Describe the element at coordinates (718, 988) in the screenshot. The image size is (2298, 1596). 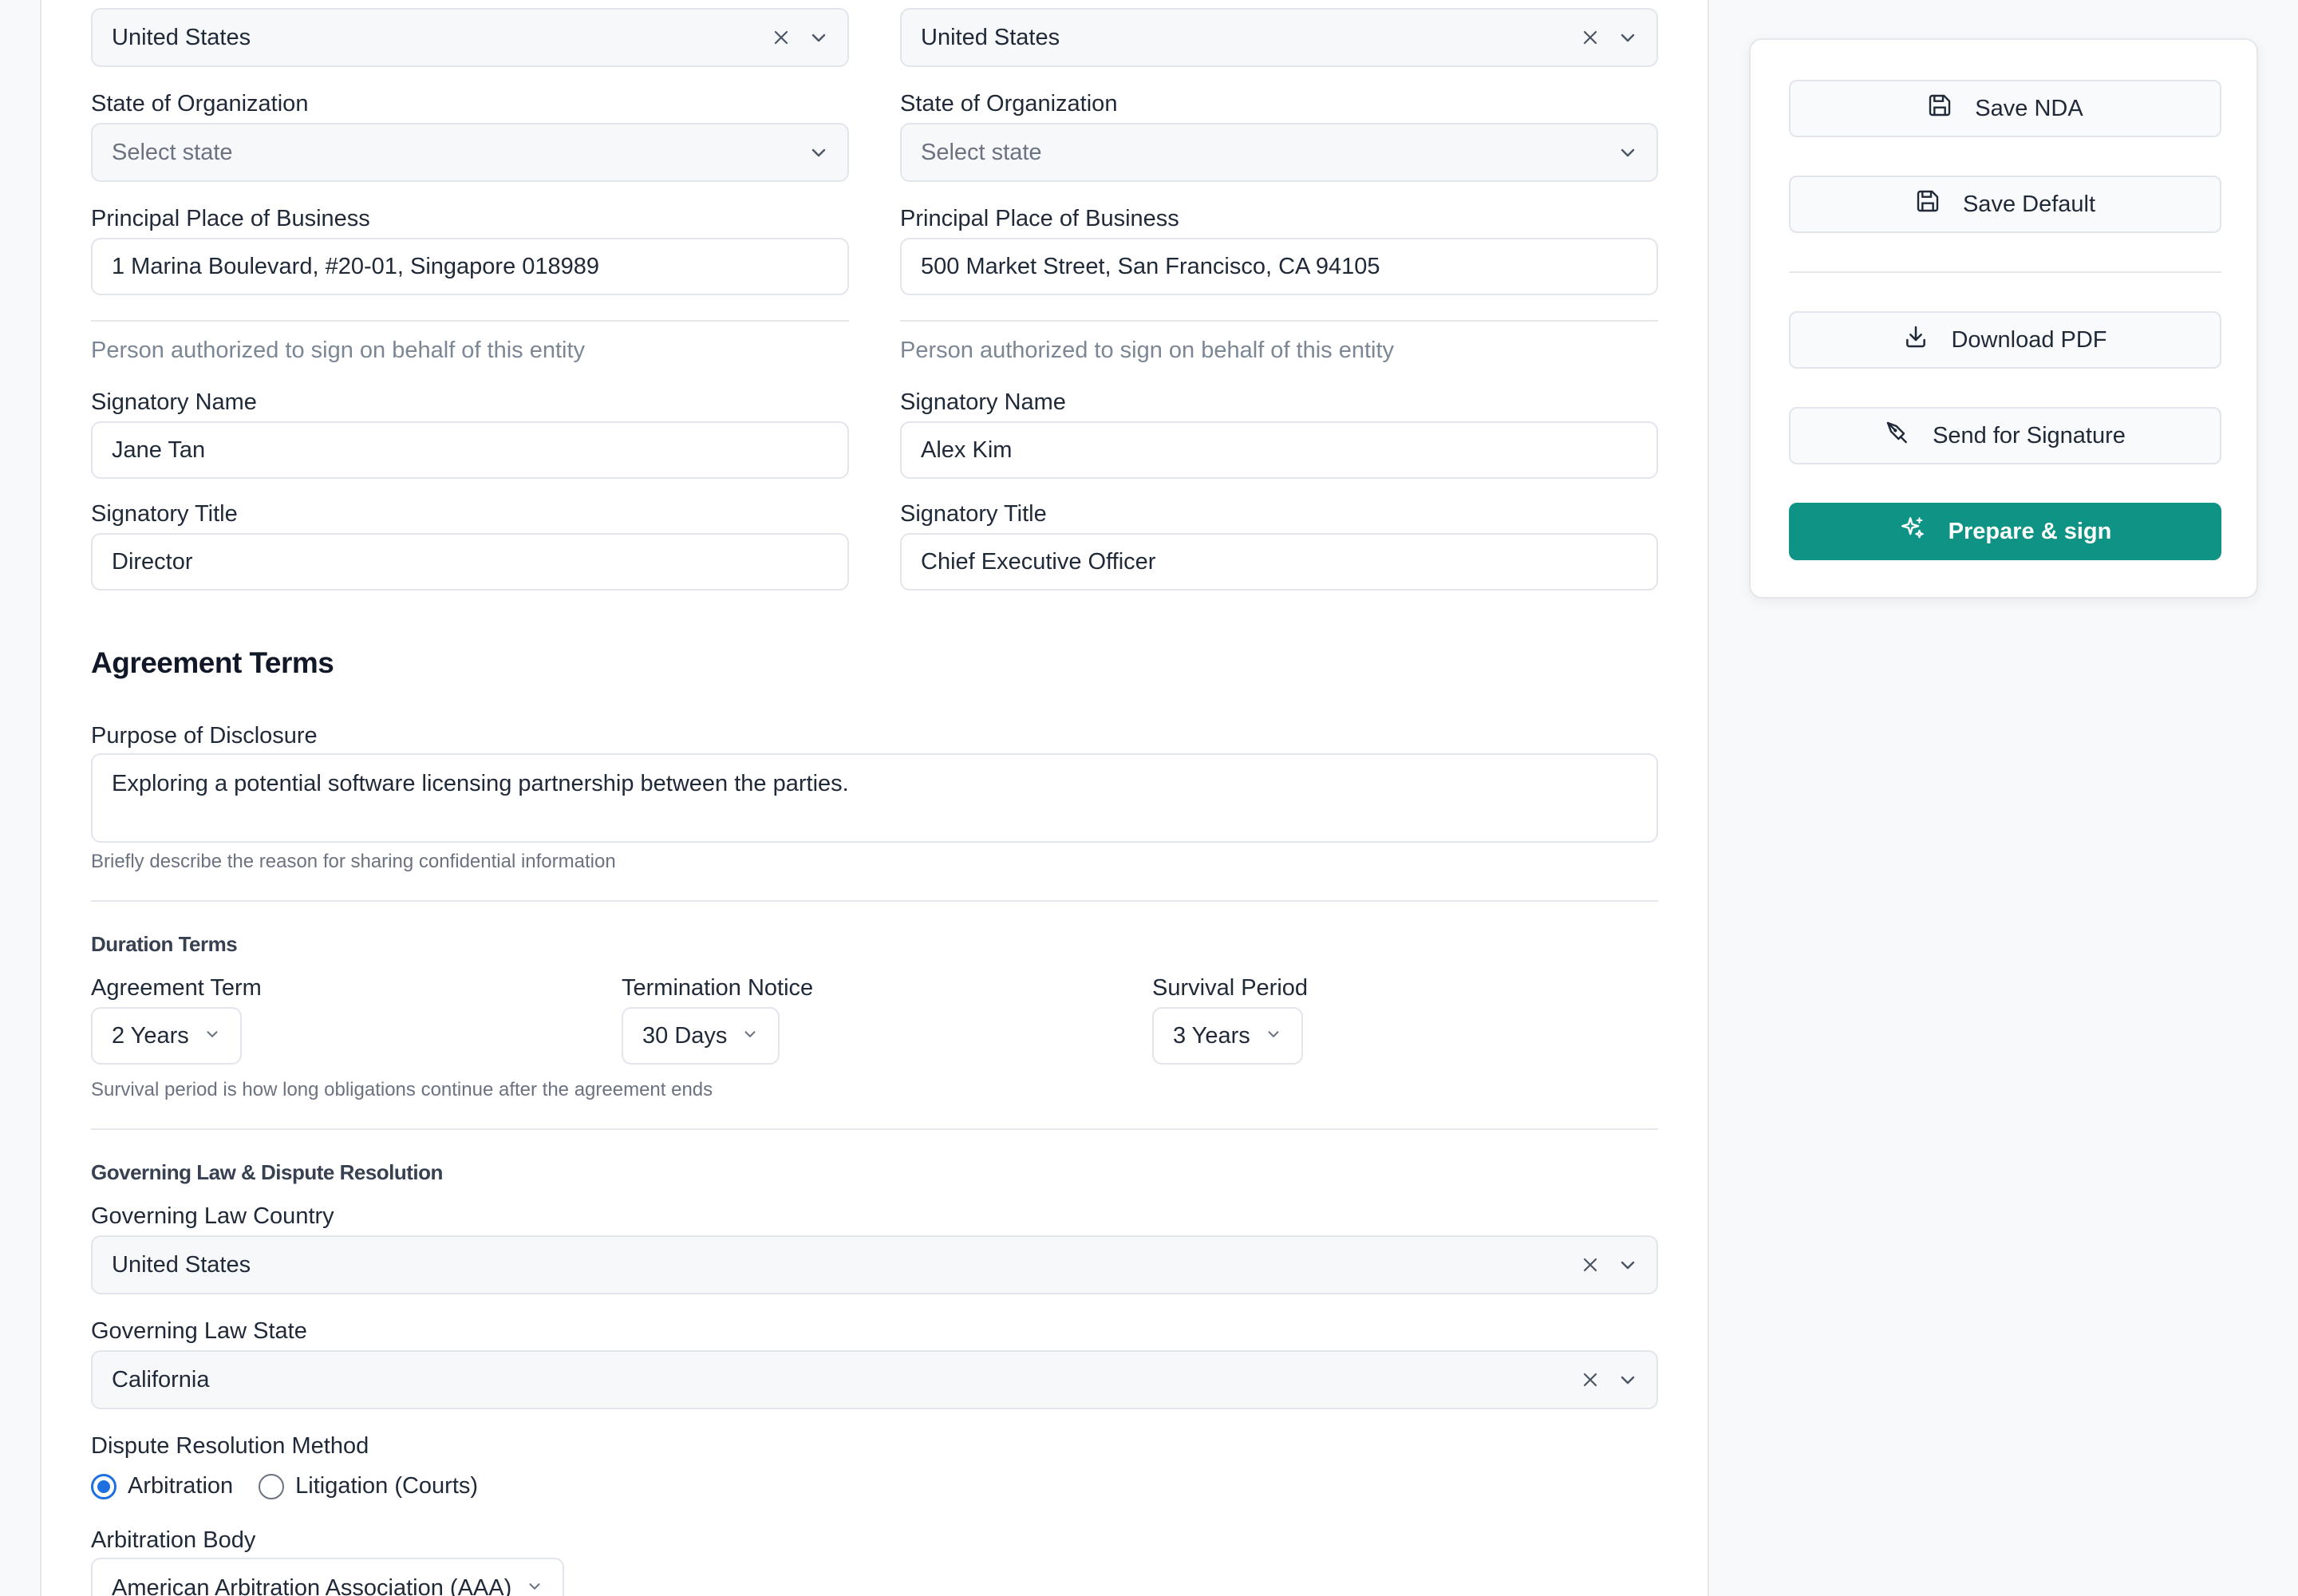
I see `termination-notice-label: Termination Notice` at that location.